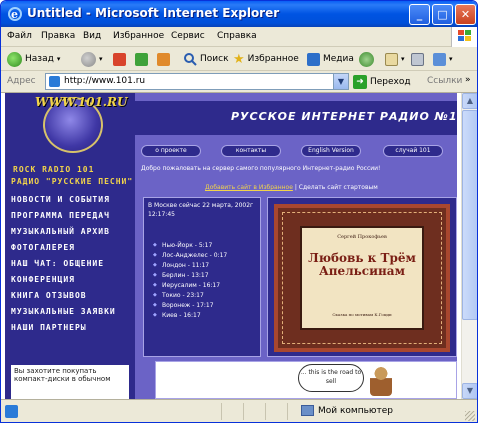 The image size is (478, 423). I want to click on sidebar-item-partners: НАШИ ПАРТНЕРЫ, so click(49, 327).